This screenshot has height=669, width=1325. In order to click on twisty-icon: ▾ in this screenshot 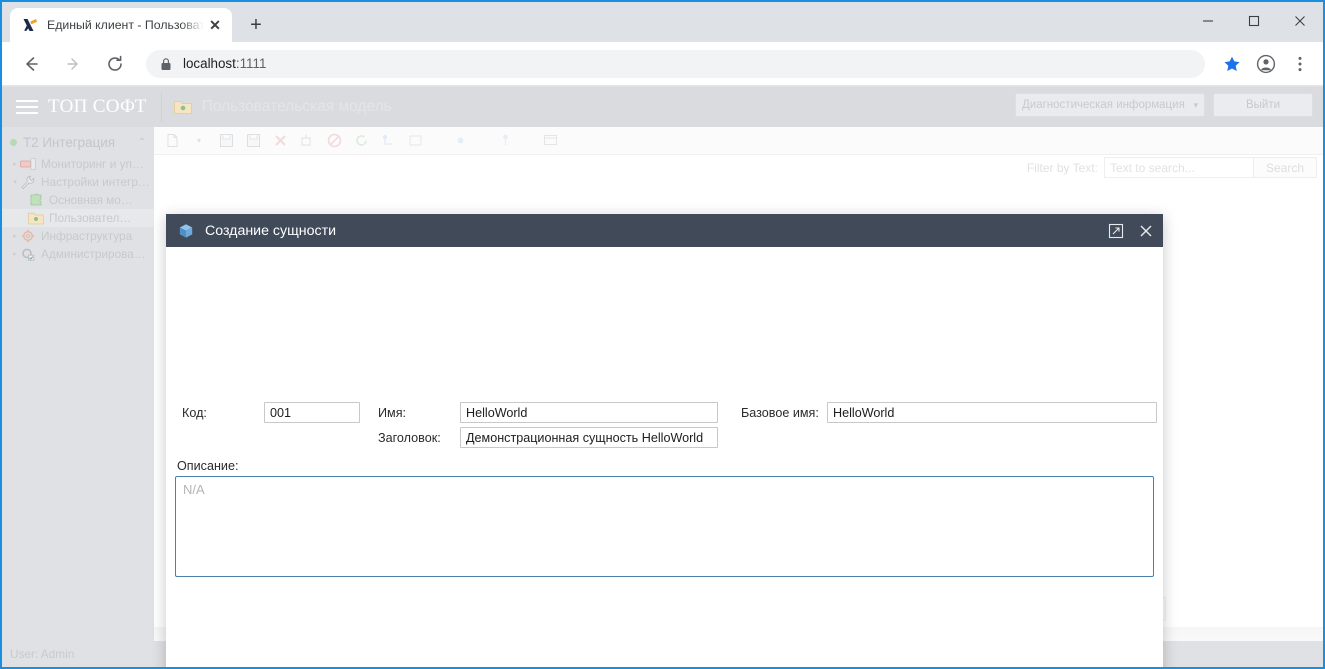, I will do `click(15, 182)`.